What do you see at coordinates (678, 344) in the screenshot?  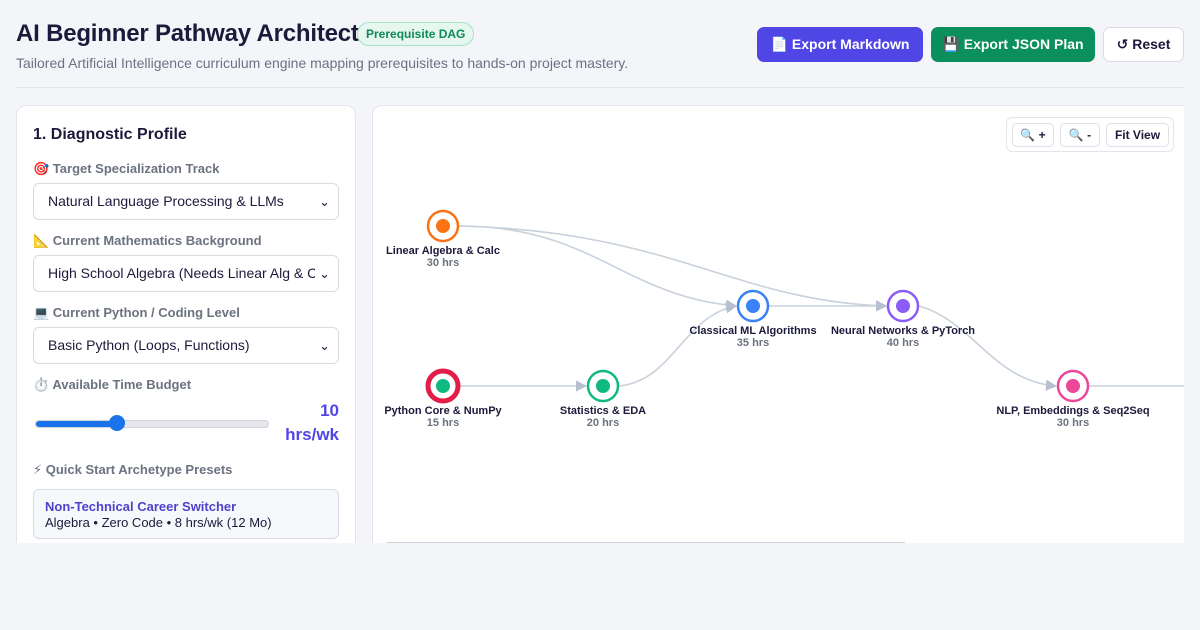 I see `edge-stats-to-ml` at bounding box center [678, 344].